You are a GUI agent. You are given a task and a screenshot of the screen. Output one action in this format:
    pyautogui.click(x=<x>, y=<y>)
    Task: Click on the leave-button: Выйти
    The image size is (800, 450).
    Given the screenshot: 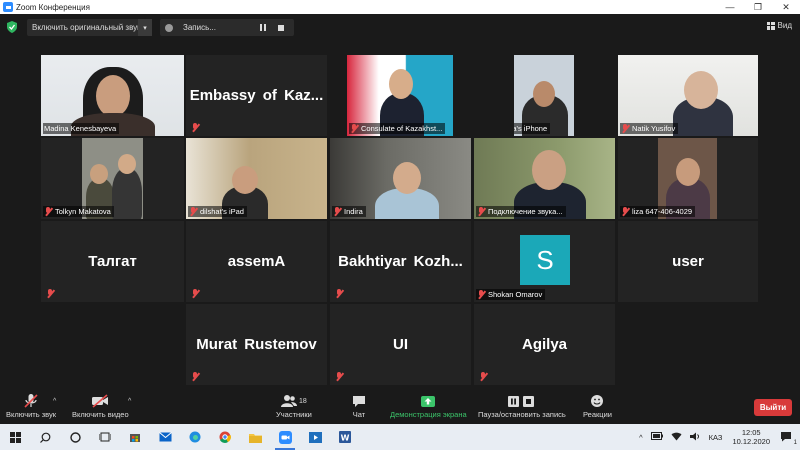 What is the action you would take?
    pyautogui.click(x=773, y=407)
    